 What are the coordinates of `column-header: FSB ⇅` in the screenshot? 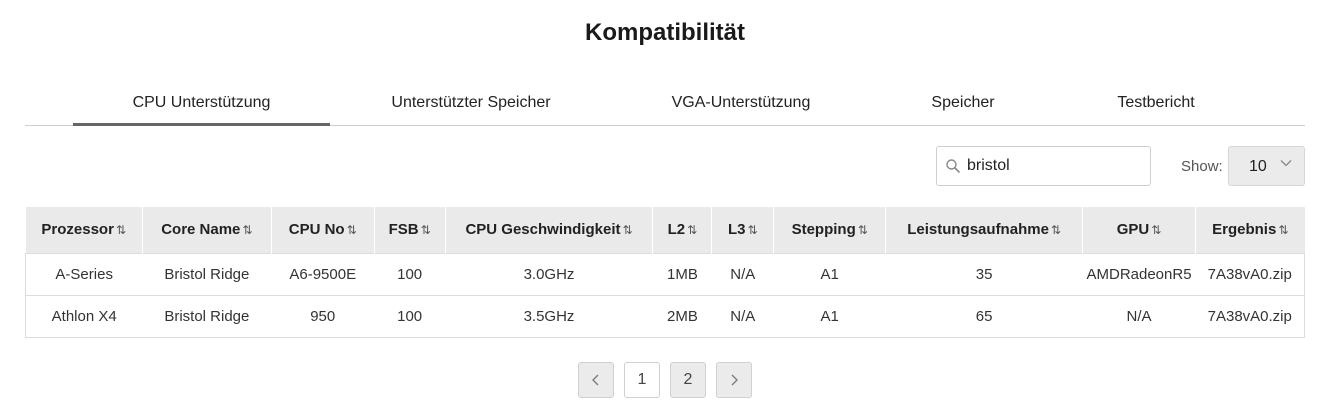 It's located at (409, 230).